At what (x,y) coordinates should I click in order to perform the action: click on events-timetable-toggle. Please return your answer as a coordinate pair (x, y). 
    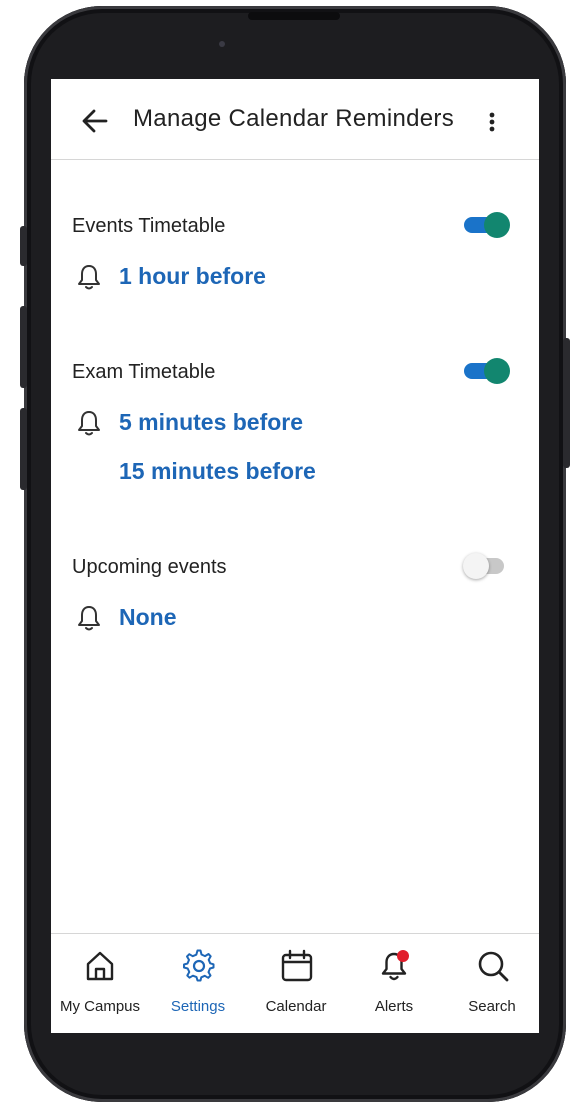
    Looking at the image, I should click on (487, 224).